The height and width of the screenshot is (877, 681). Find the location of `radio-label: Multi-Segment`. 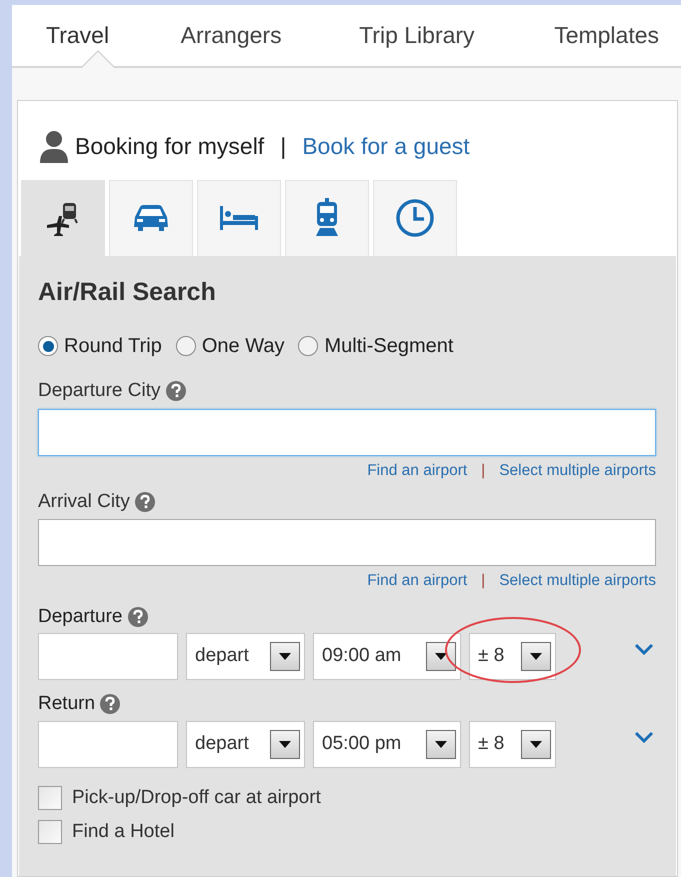

radio-label: Multi-Segment is located at coordinates (389, 346).